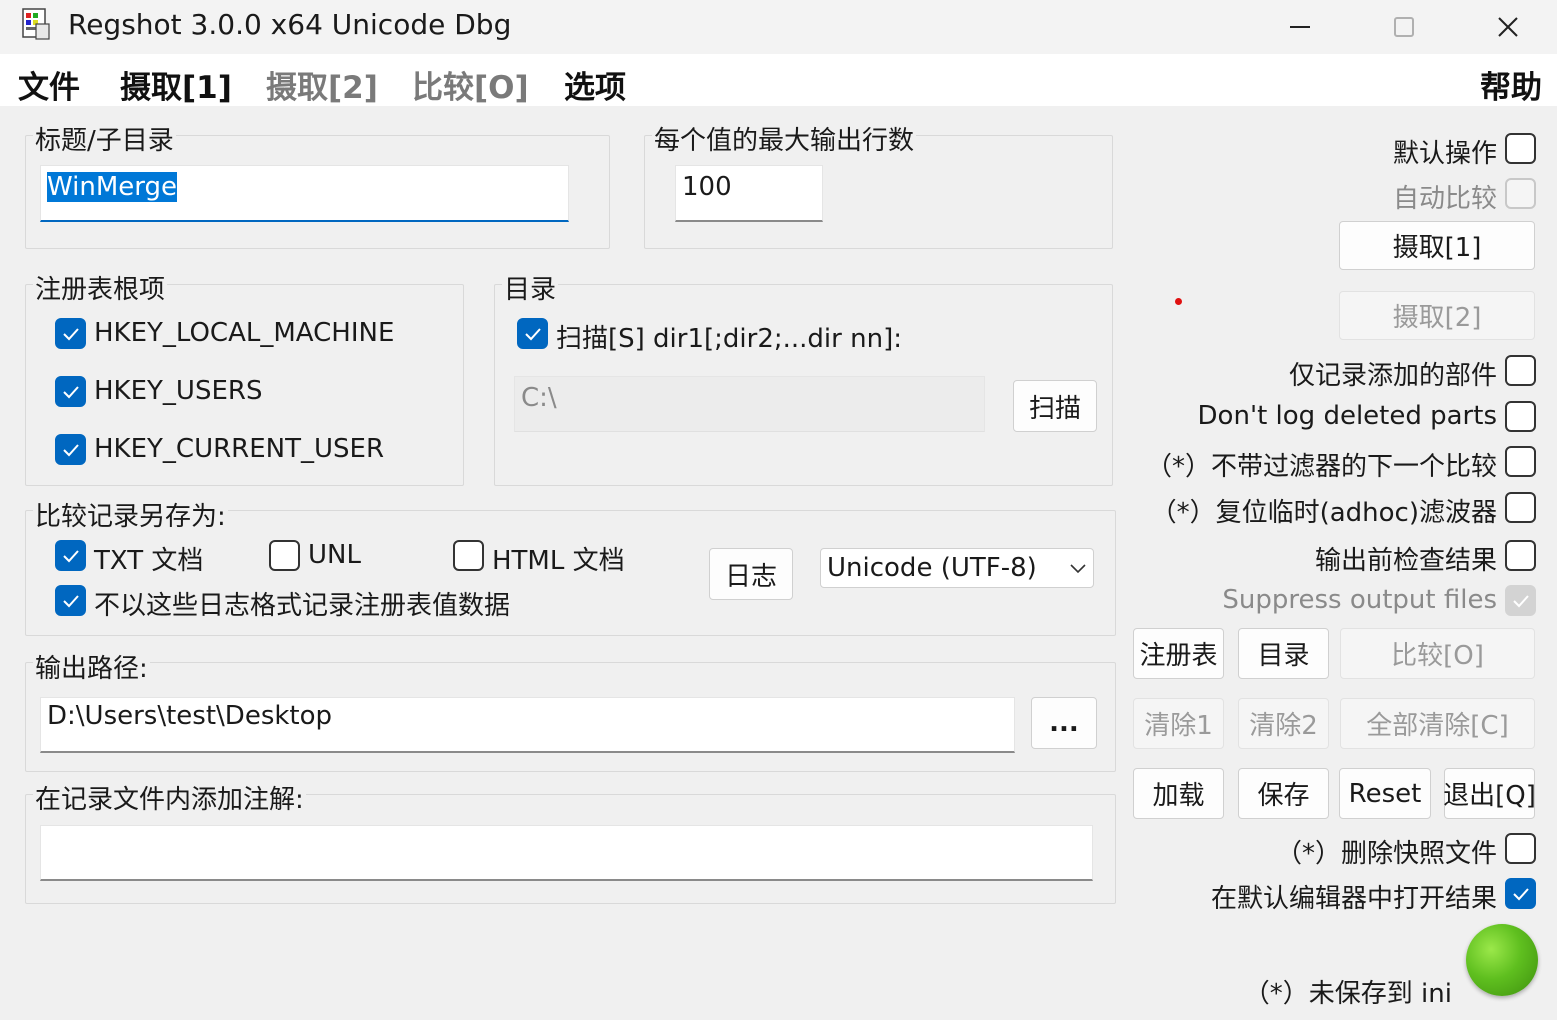 This screenshot has width=1557, height=1020. I want to click on reset-adhoc-label: （*）复位临时(adhoc)滤波器, so click(1323, 513).